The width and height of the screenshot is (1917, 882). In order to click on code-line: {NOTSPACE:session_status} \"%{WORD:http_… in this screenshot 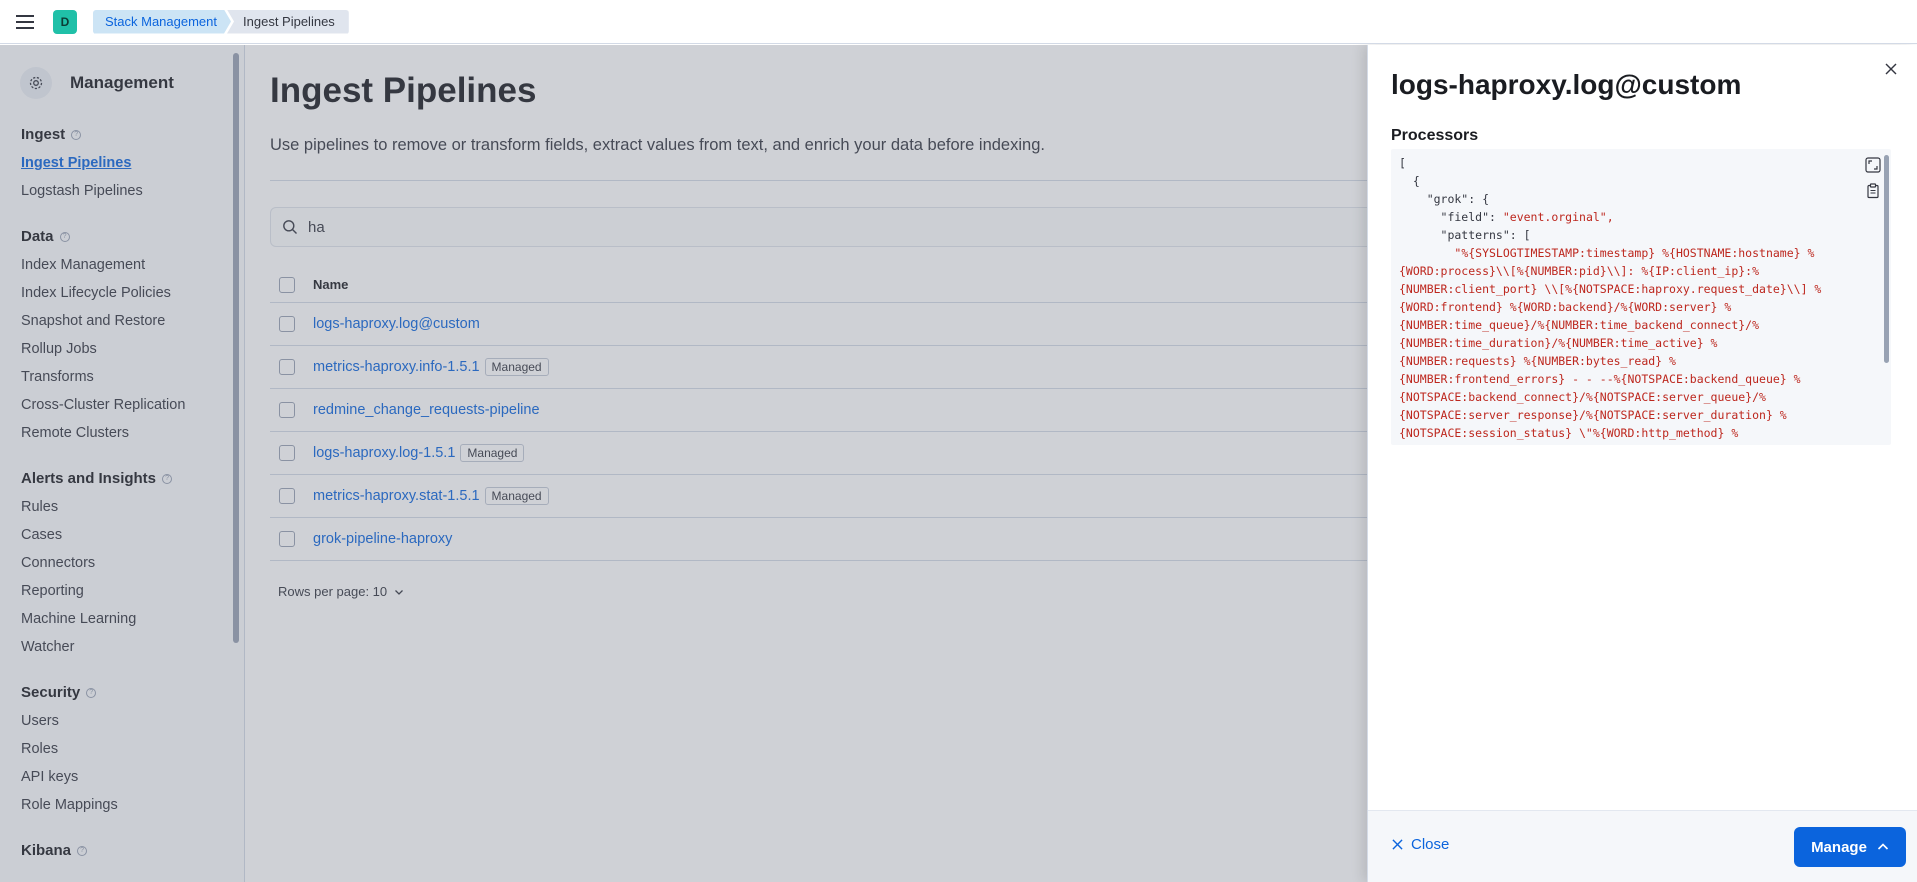, I will do `click(1569, 433)`.